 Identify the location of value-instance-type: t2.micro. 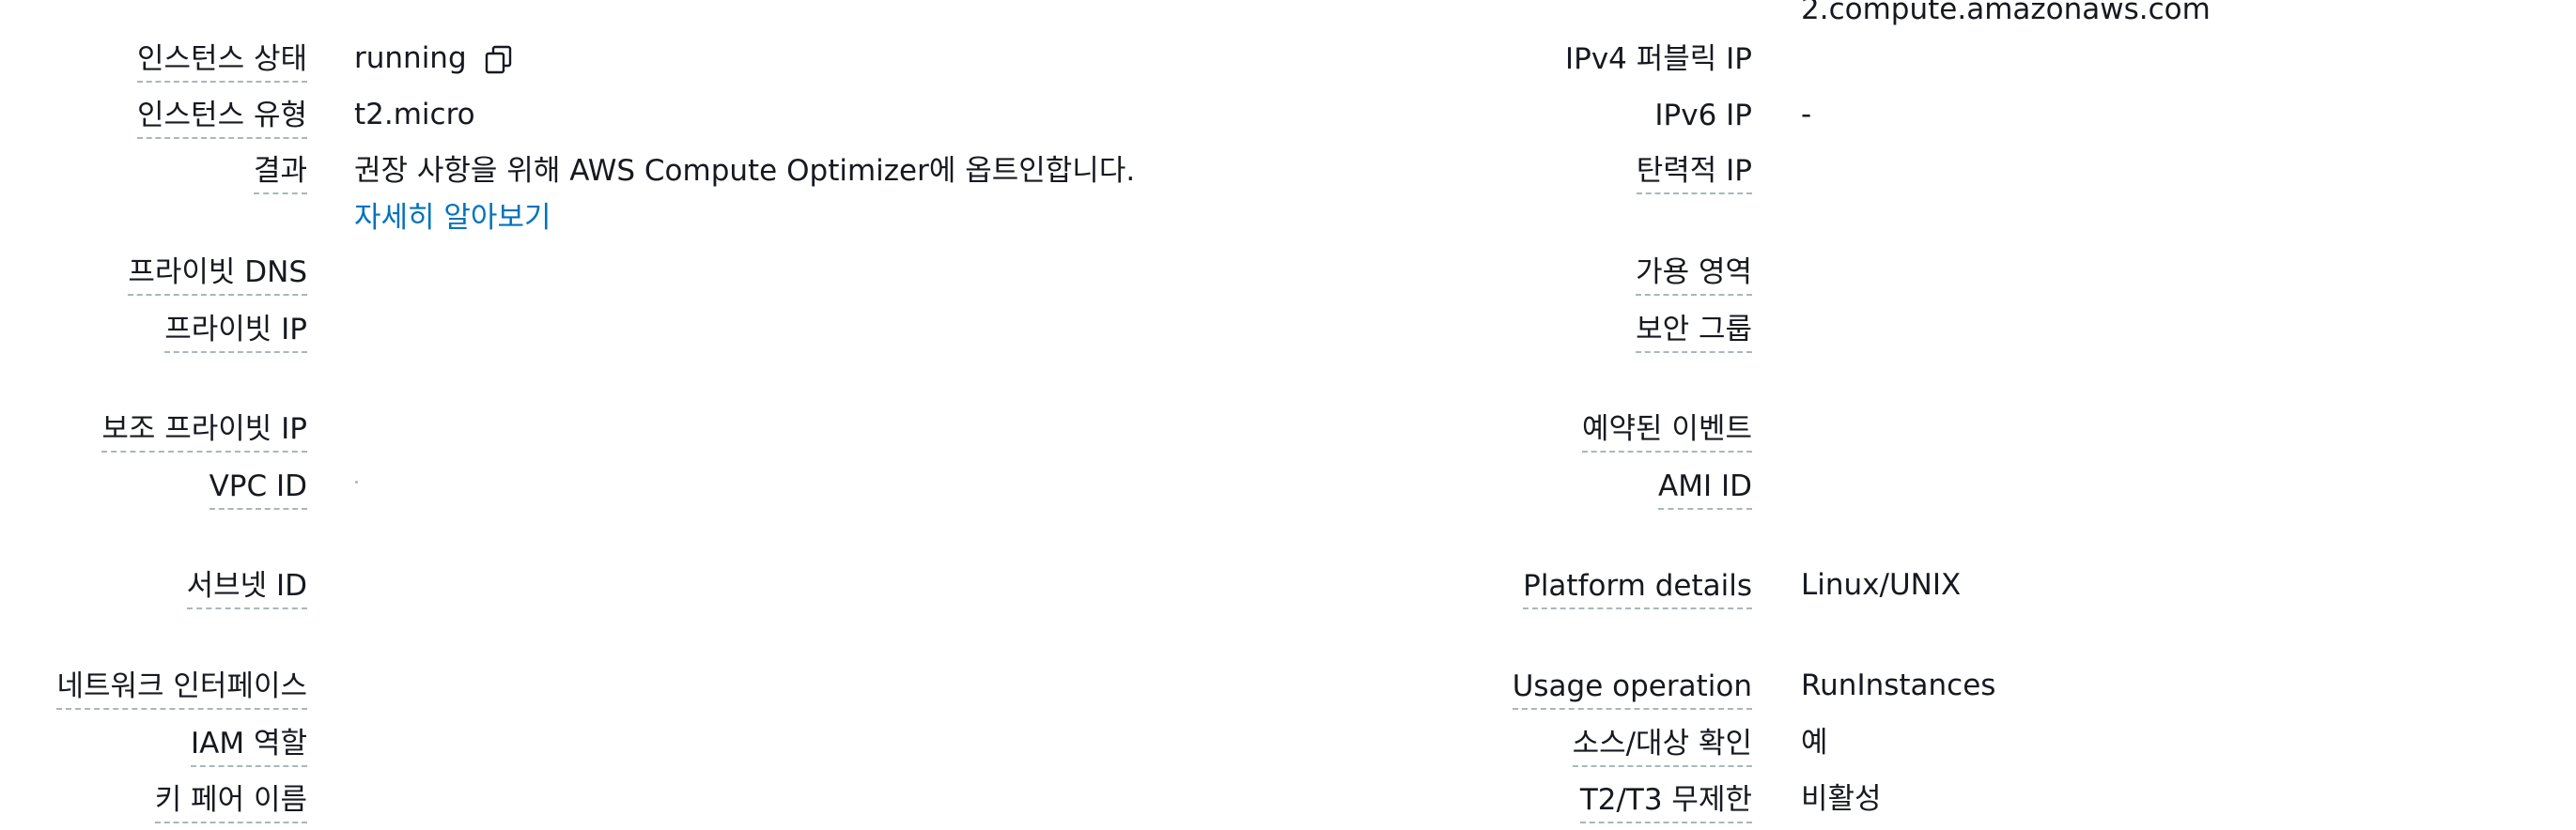
(414, 114).